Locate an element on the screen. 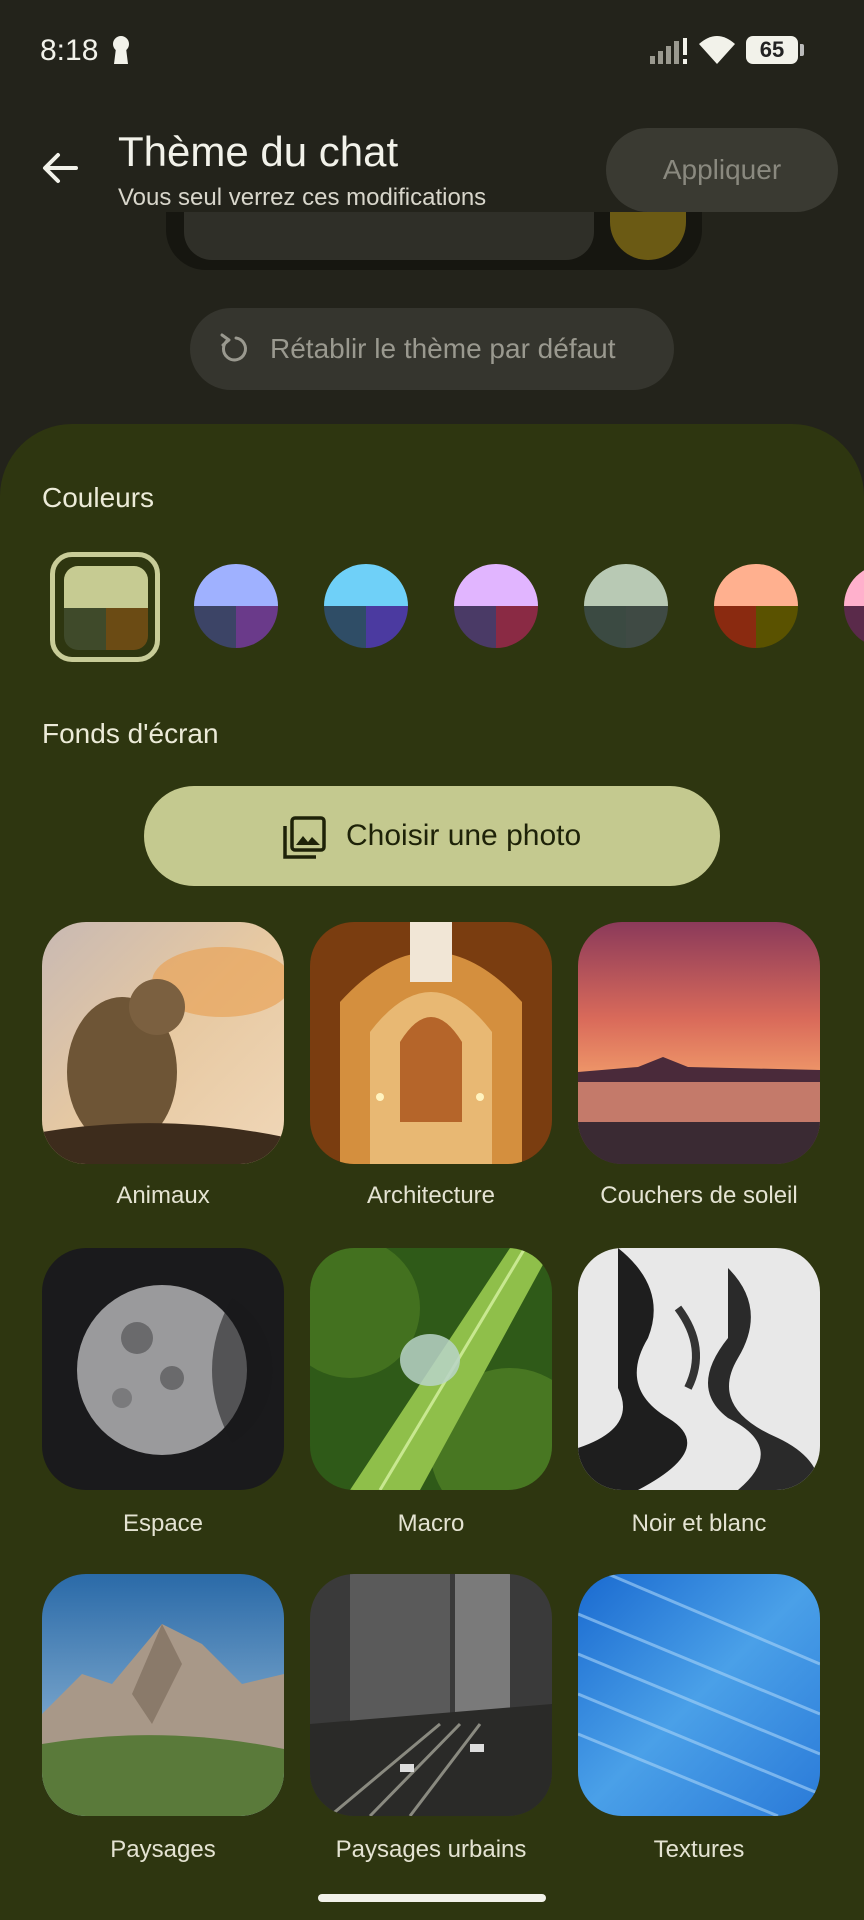  wallpaper-tile-noir-et-blanc is located at coordinates (699, 1369).